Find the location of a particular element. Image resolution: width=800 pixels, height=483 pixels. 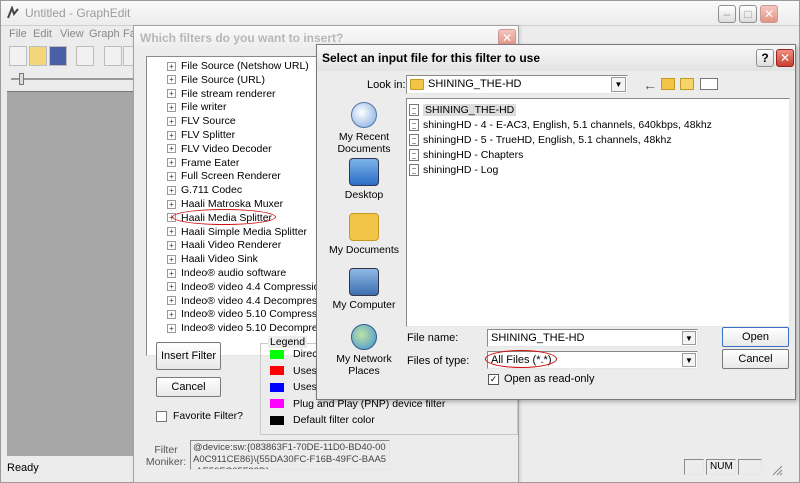

filter-tree-item-label: FLV Video Decoder is located at coordinates (226, 148).